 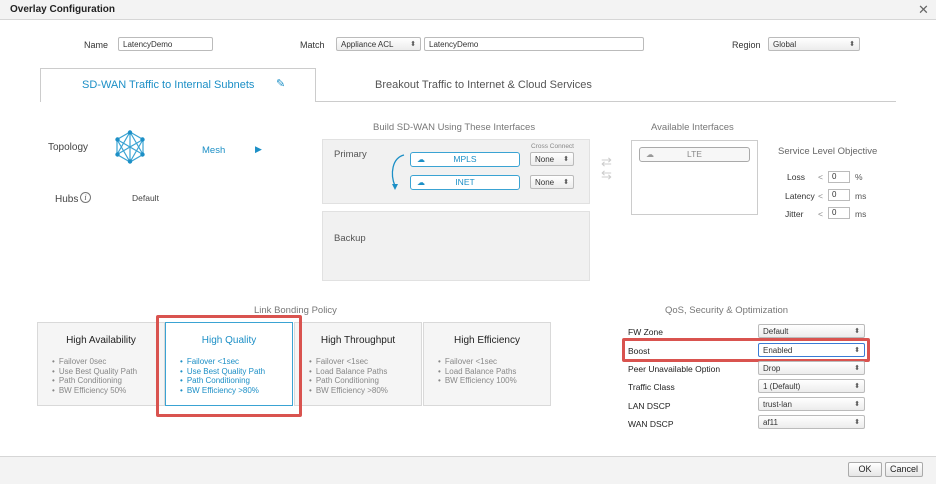 What do you see at coordinates (727, 310) in the screenshot?
I see `qos-title: QoS, Security & Optimization` at bounding box center [727, 310].